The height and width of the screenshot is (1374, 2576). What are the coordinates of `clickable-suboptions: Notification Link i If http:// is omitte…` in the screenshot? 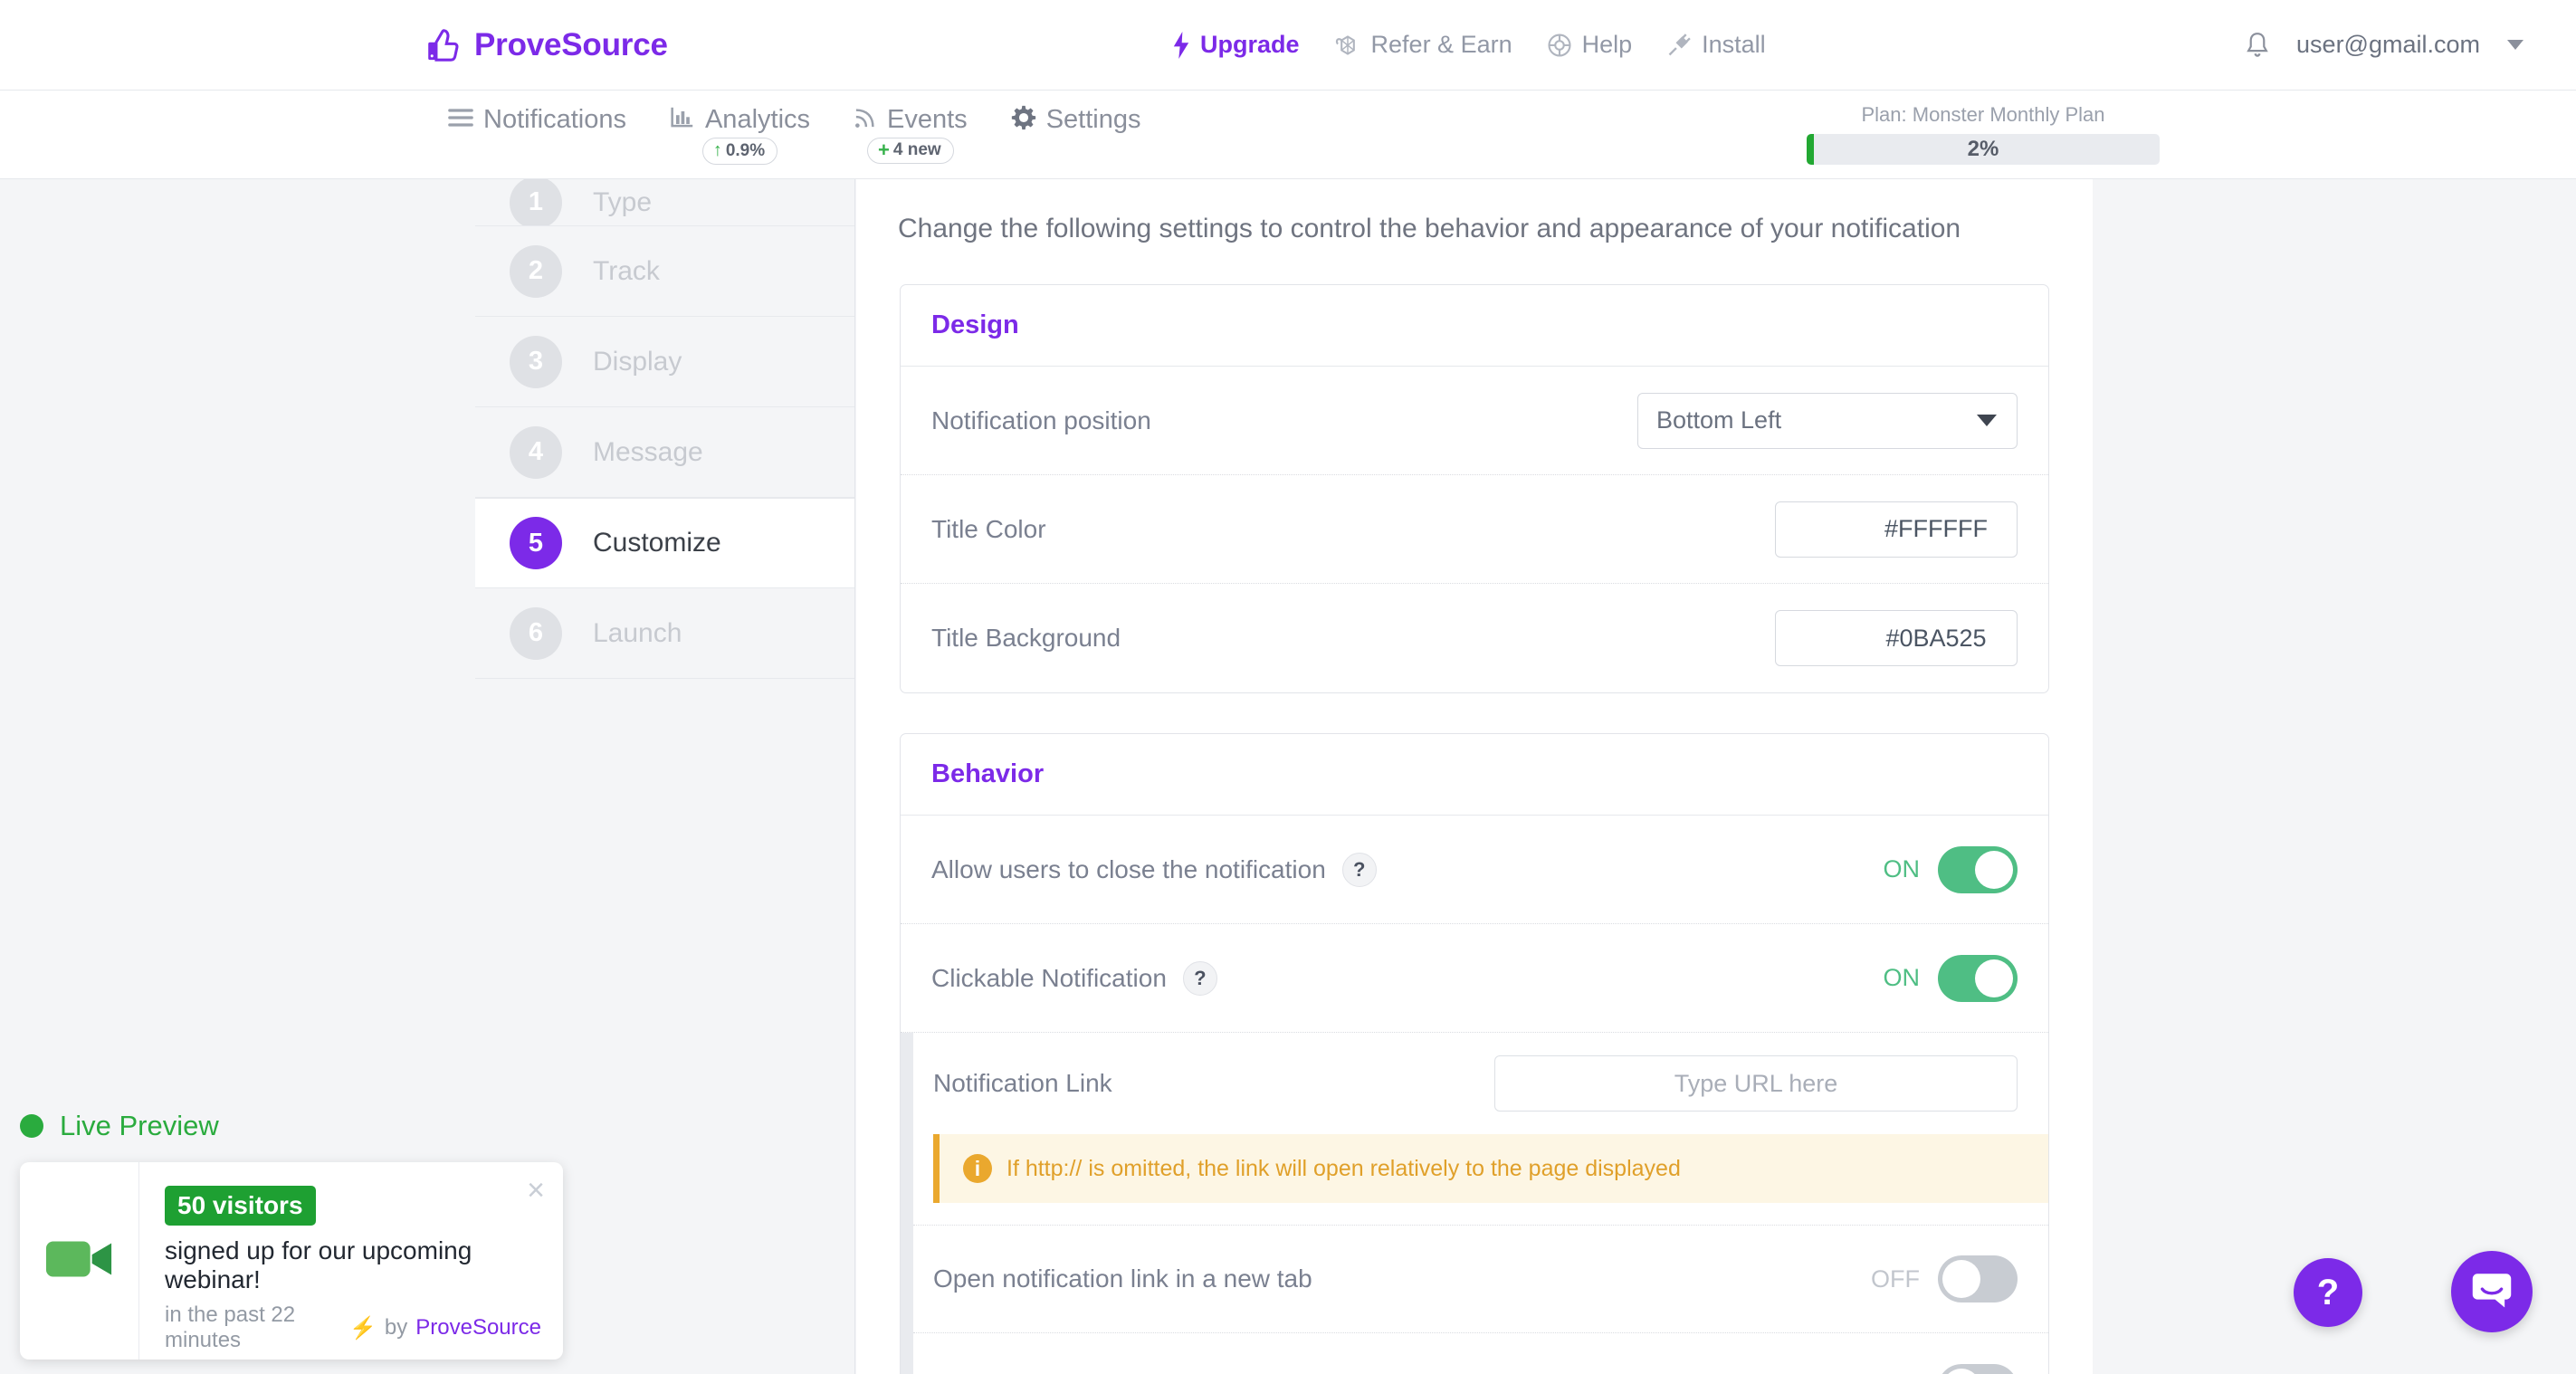 It's located at (1474, 1203).